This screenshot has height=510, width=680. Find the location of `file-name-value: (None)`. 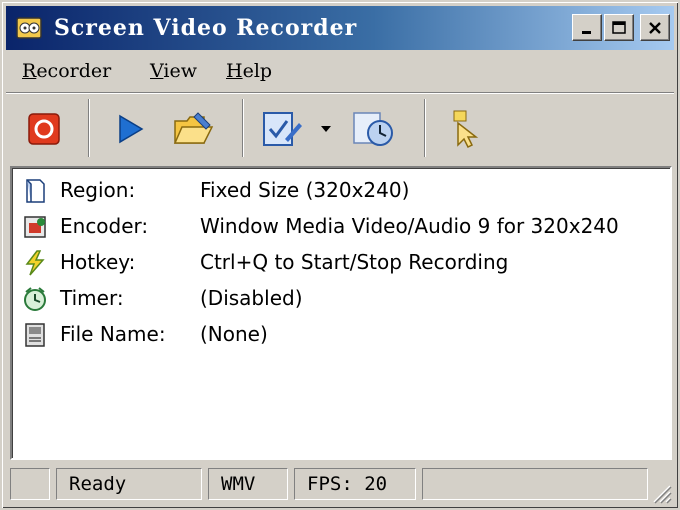

file-name-value: (None) is located at coordinates (234, 334).